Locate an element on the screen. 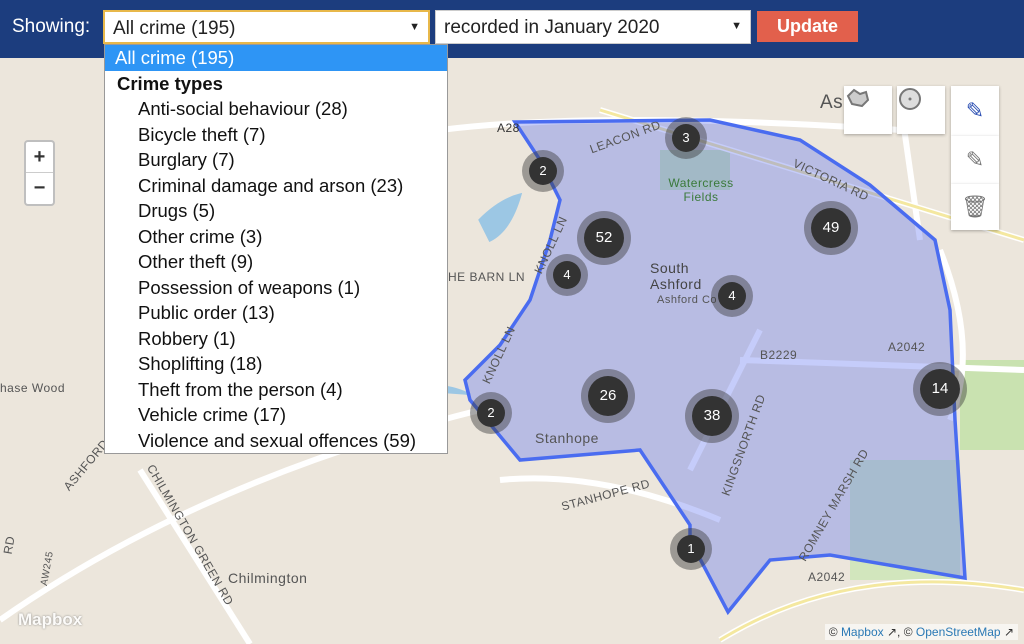  showing-label: Showing: is located at coordinates (51, 26).